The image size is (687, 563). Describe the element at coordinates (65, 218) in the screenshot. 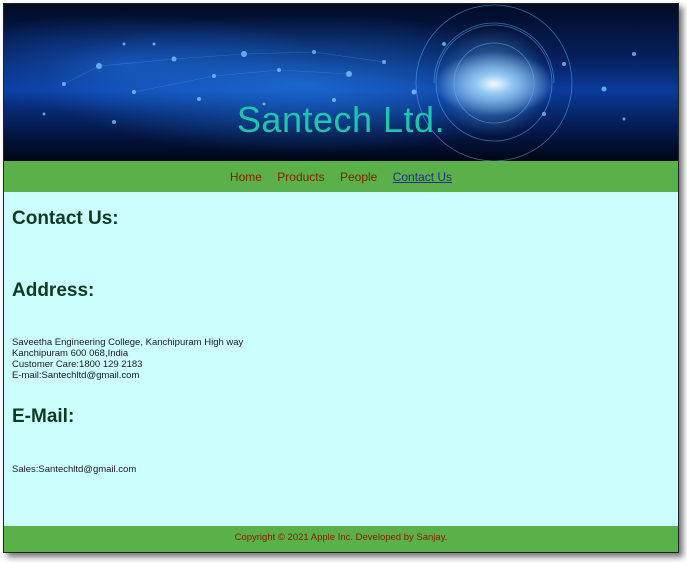

I see `contact-heading: Contact Us:` at that location.